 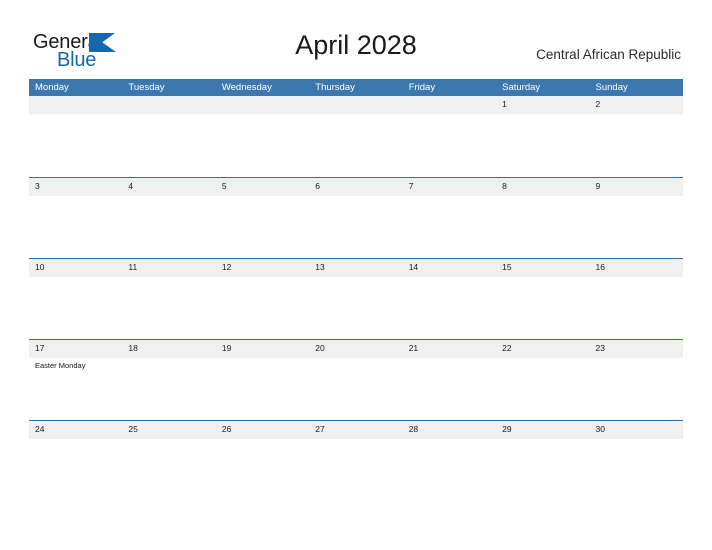 What do you see at coordinates (611, 87) in the screenshot?
I see `weekday-sunday: Sunday` at bounding box center [611, 87].